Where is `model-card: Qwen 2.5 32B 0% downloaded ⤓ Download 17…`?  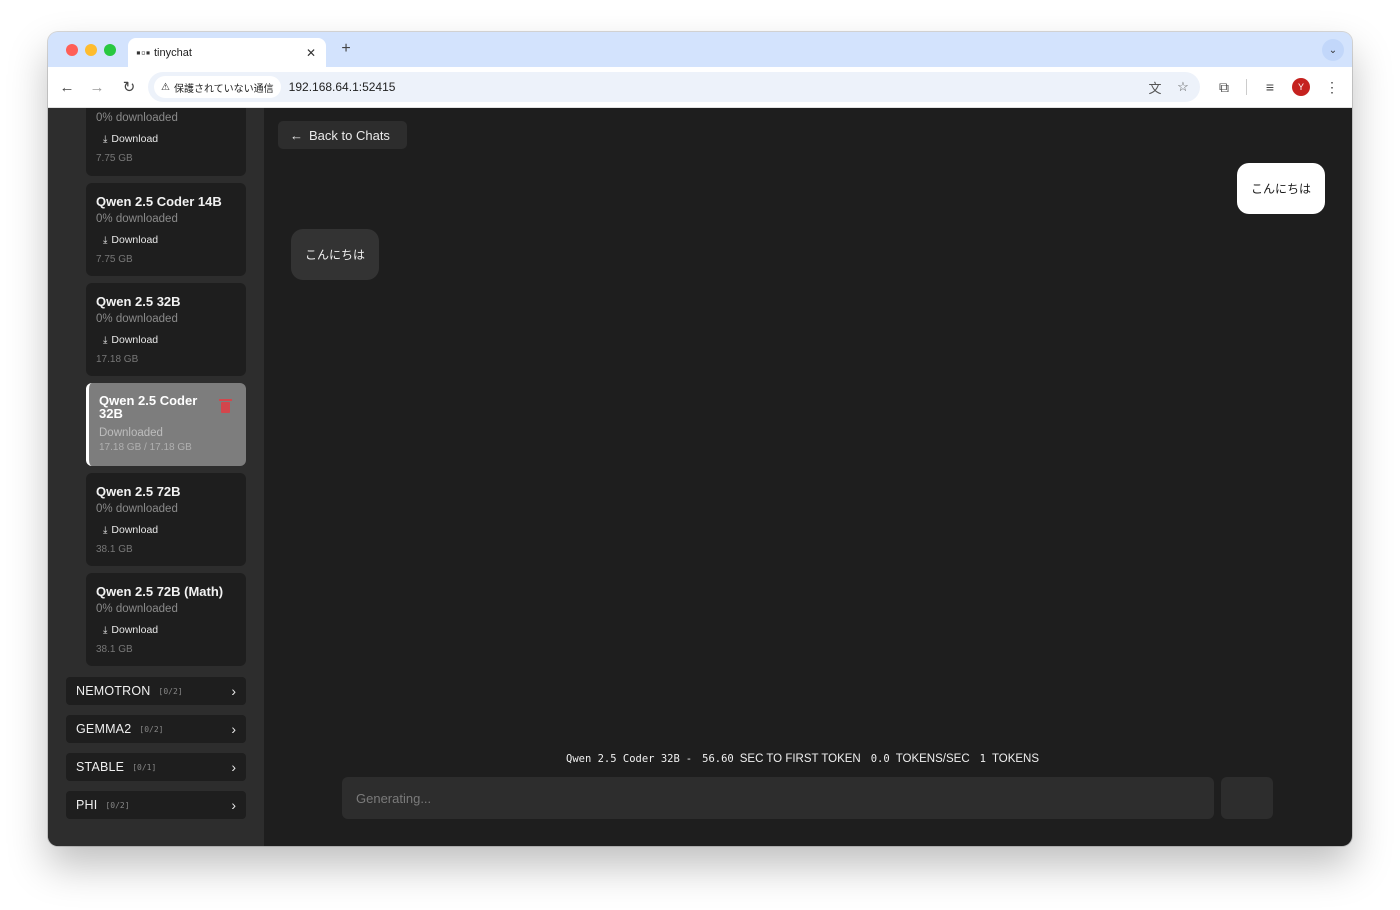
model-card: Qwen 2.5 32B 0% downloaded ⤓ Download 17… is located at coordinates (166, 329).